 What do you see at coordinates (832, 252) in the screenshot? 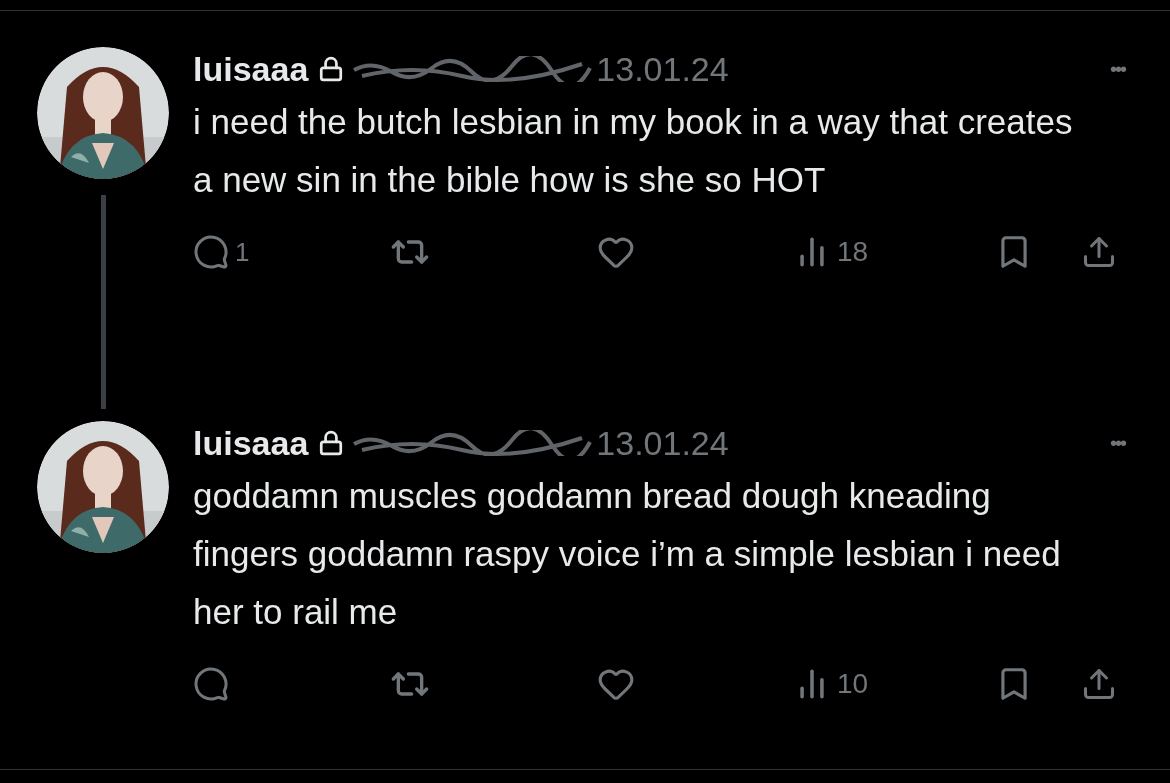
I see `views-button: 18` at bounding box center [832, 252].